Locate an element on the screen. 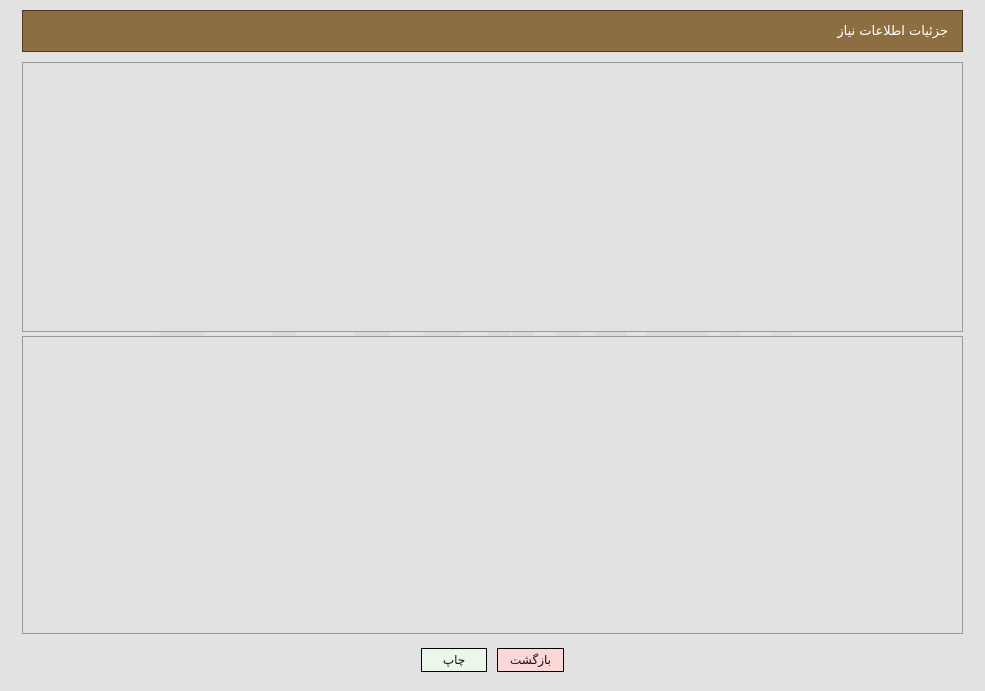  page-header: جزئیات اطلاعات نیاز is located at coordinates (492, 31).